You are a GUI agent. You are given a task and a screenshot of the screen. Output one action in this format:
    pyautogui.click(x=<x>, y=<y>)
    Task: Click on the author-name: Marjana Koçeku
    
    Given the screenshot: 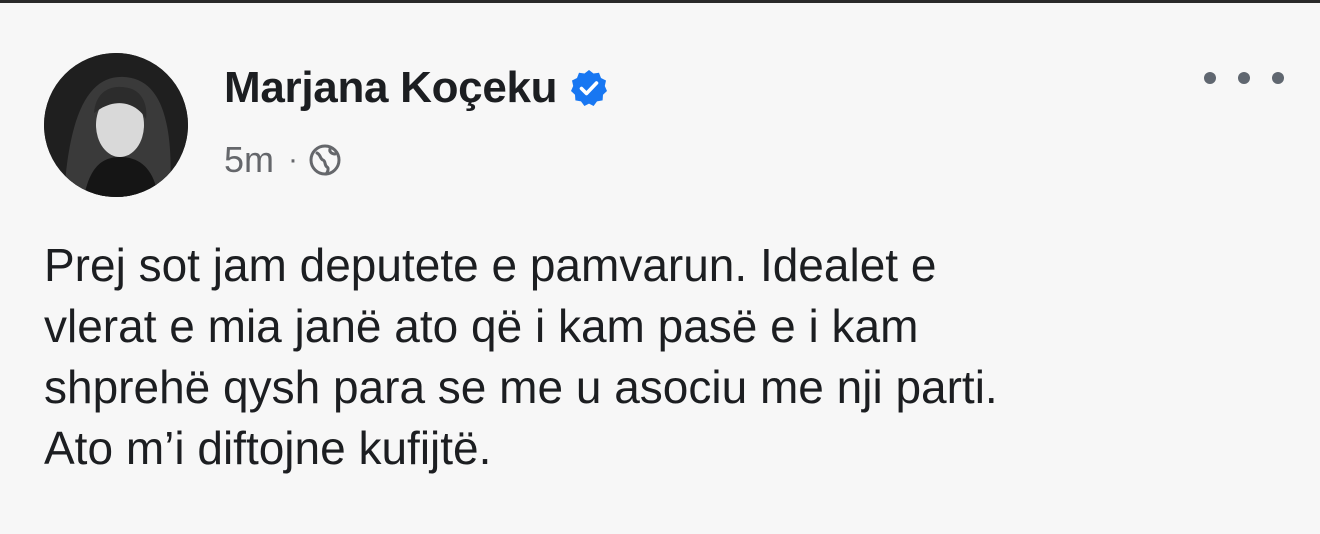 What is the action you would take?
    pyautogui.click(x=391, y=88)
    